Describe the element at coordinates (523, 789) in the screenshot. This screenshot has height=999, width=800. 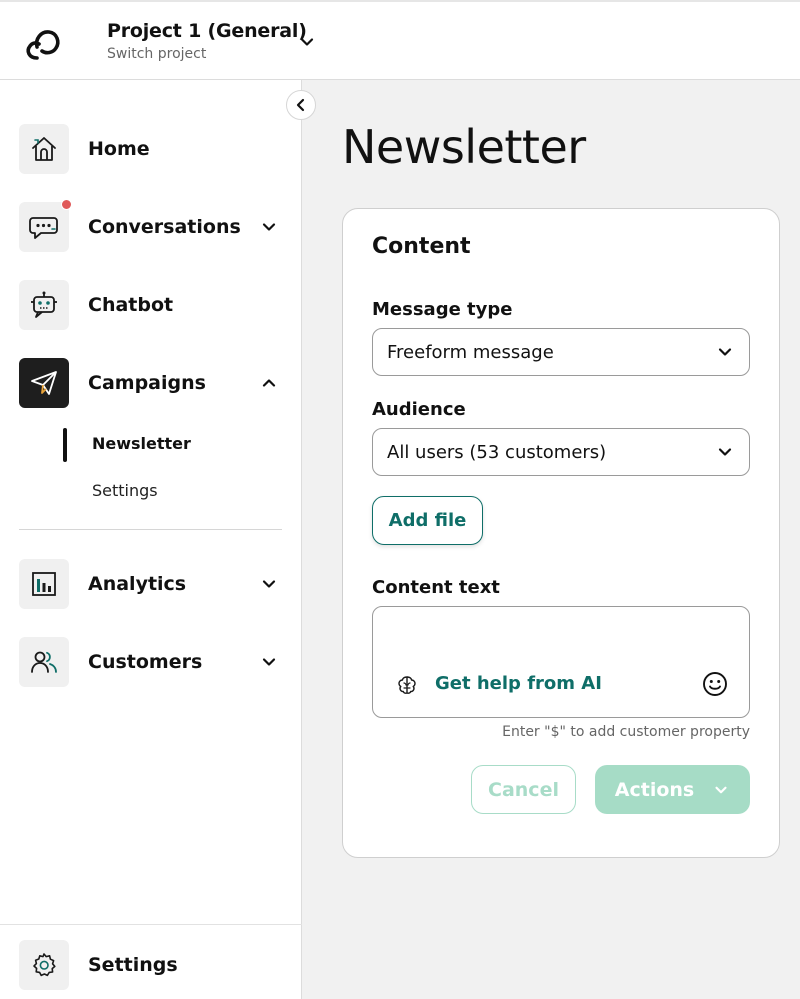
I see `cancel-button: Cancel` at that location.